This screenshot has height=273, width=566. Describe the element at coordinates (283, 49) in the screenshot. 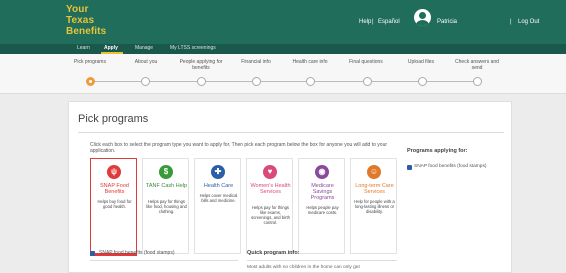

I see `primary-nav: Learn Apply Manage My LTSS screenings` at that location.